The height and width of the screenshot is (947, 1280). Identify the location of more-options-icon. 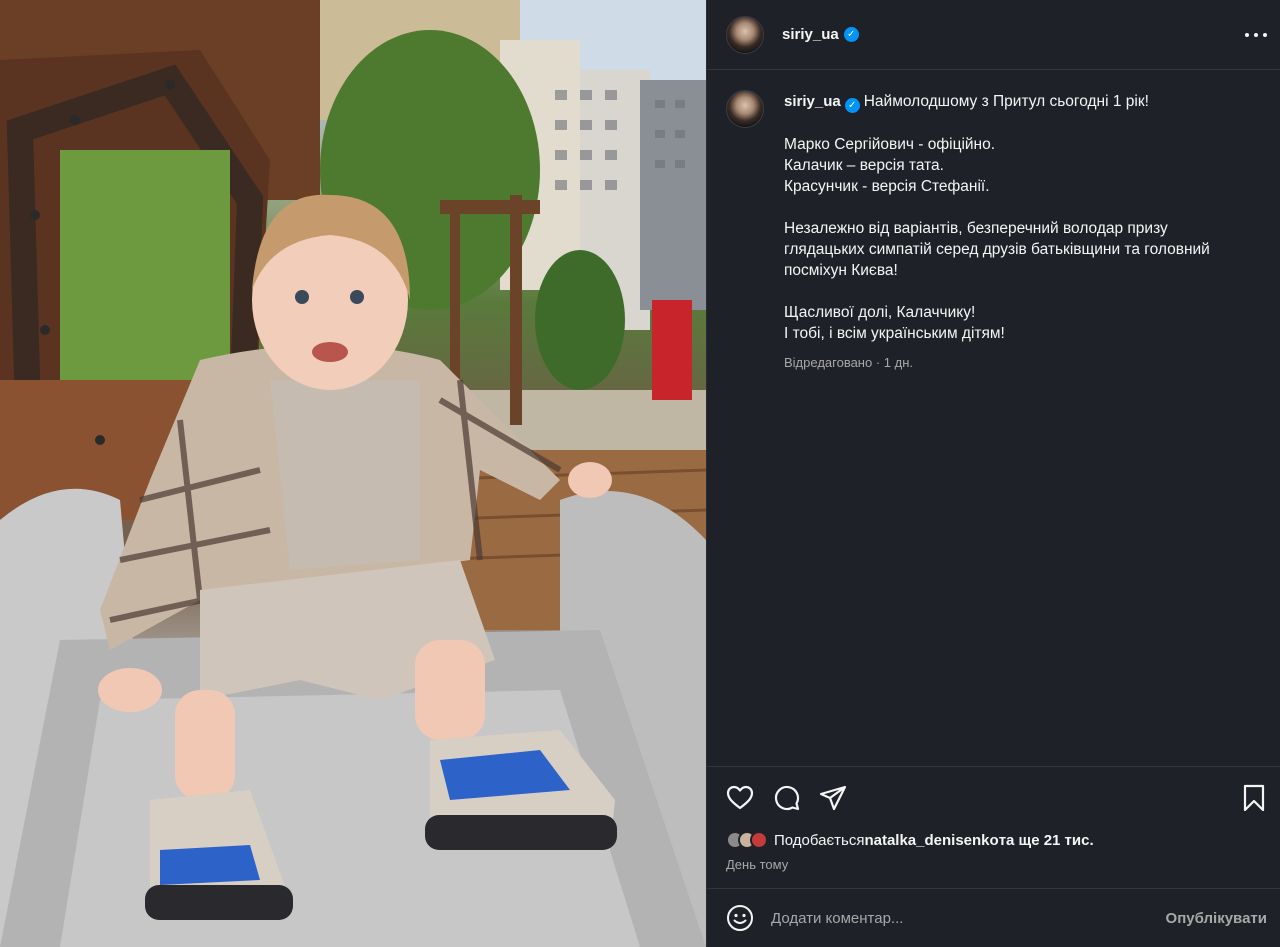
(1256, 35).